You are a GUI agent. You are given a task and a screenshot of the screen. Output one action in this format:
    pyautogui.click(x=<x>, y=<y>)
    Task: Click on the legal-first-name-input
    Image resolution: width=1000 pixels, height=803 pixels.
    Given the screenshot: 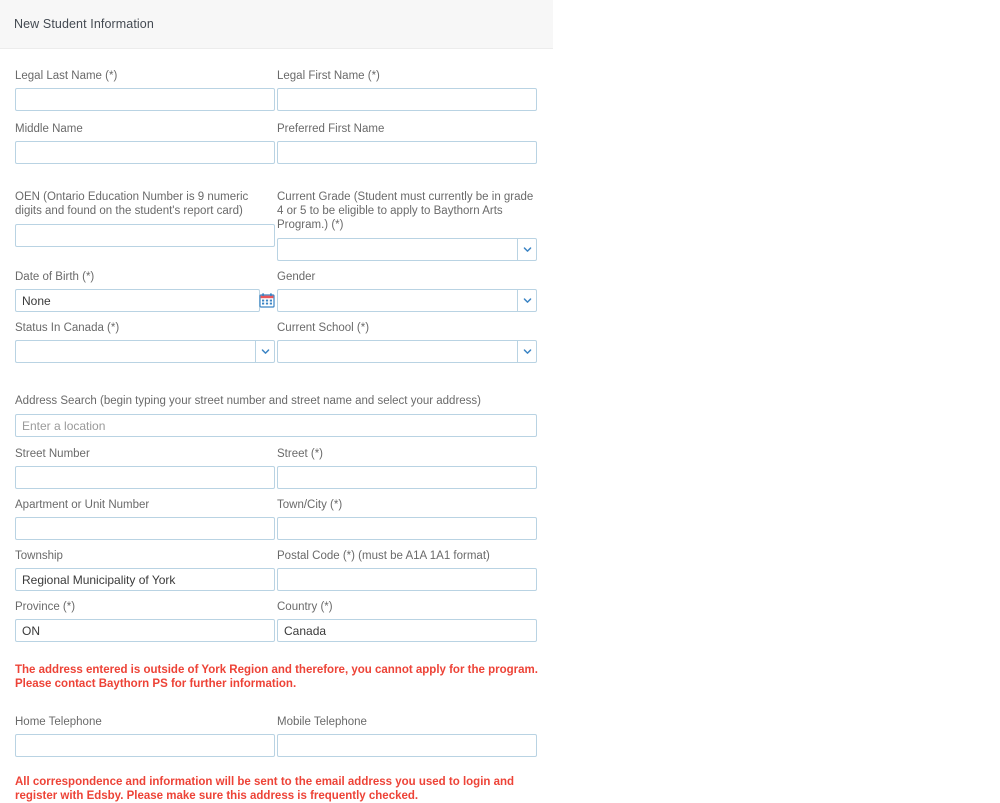 What is the action you would take?
    pyautogui.click(x=407, y=99)
    